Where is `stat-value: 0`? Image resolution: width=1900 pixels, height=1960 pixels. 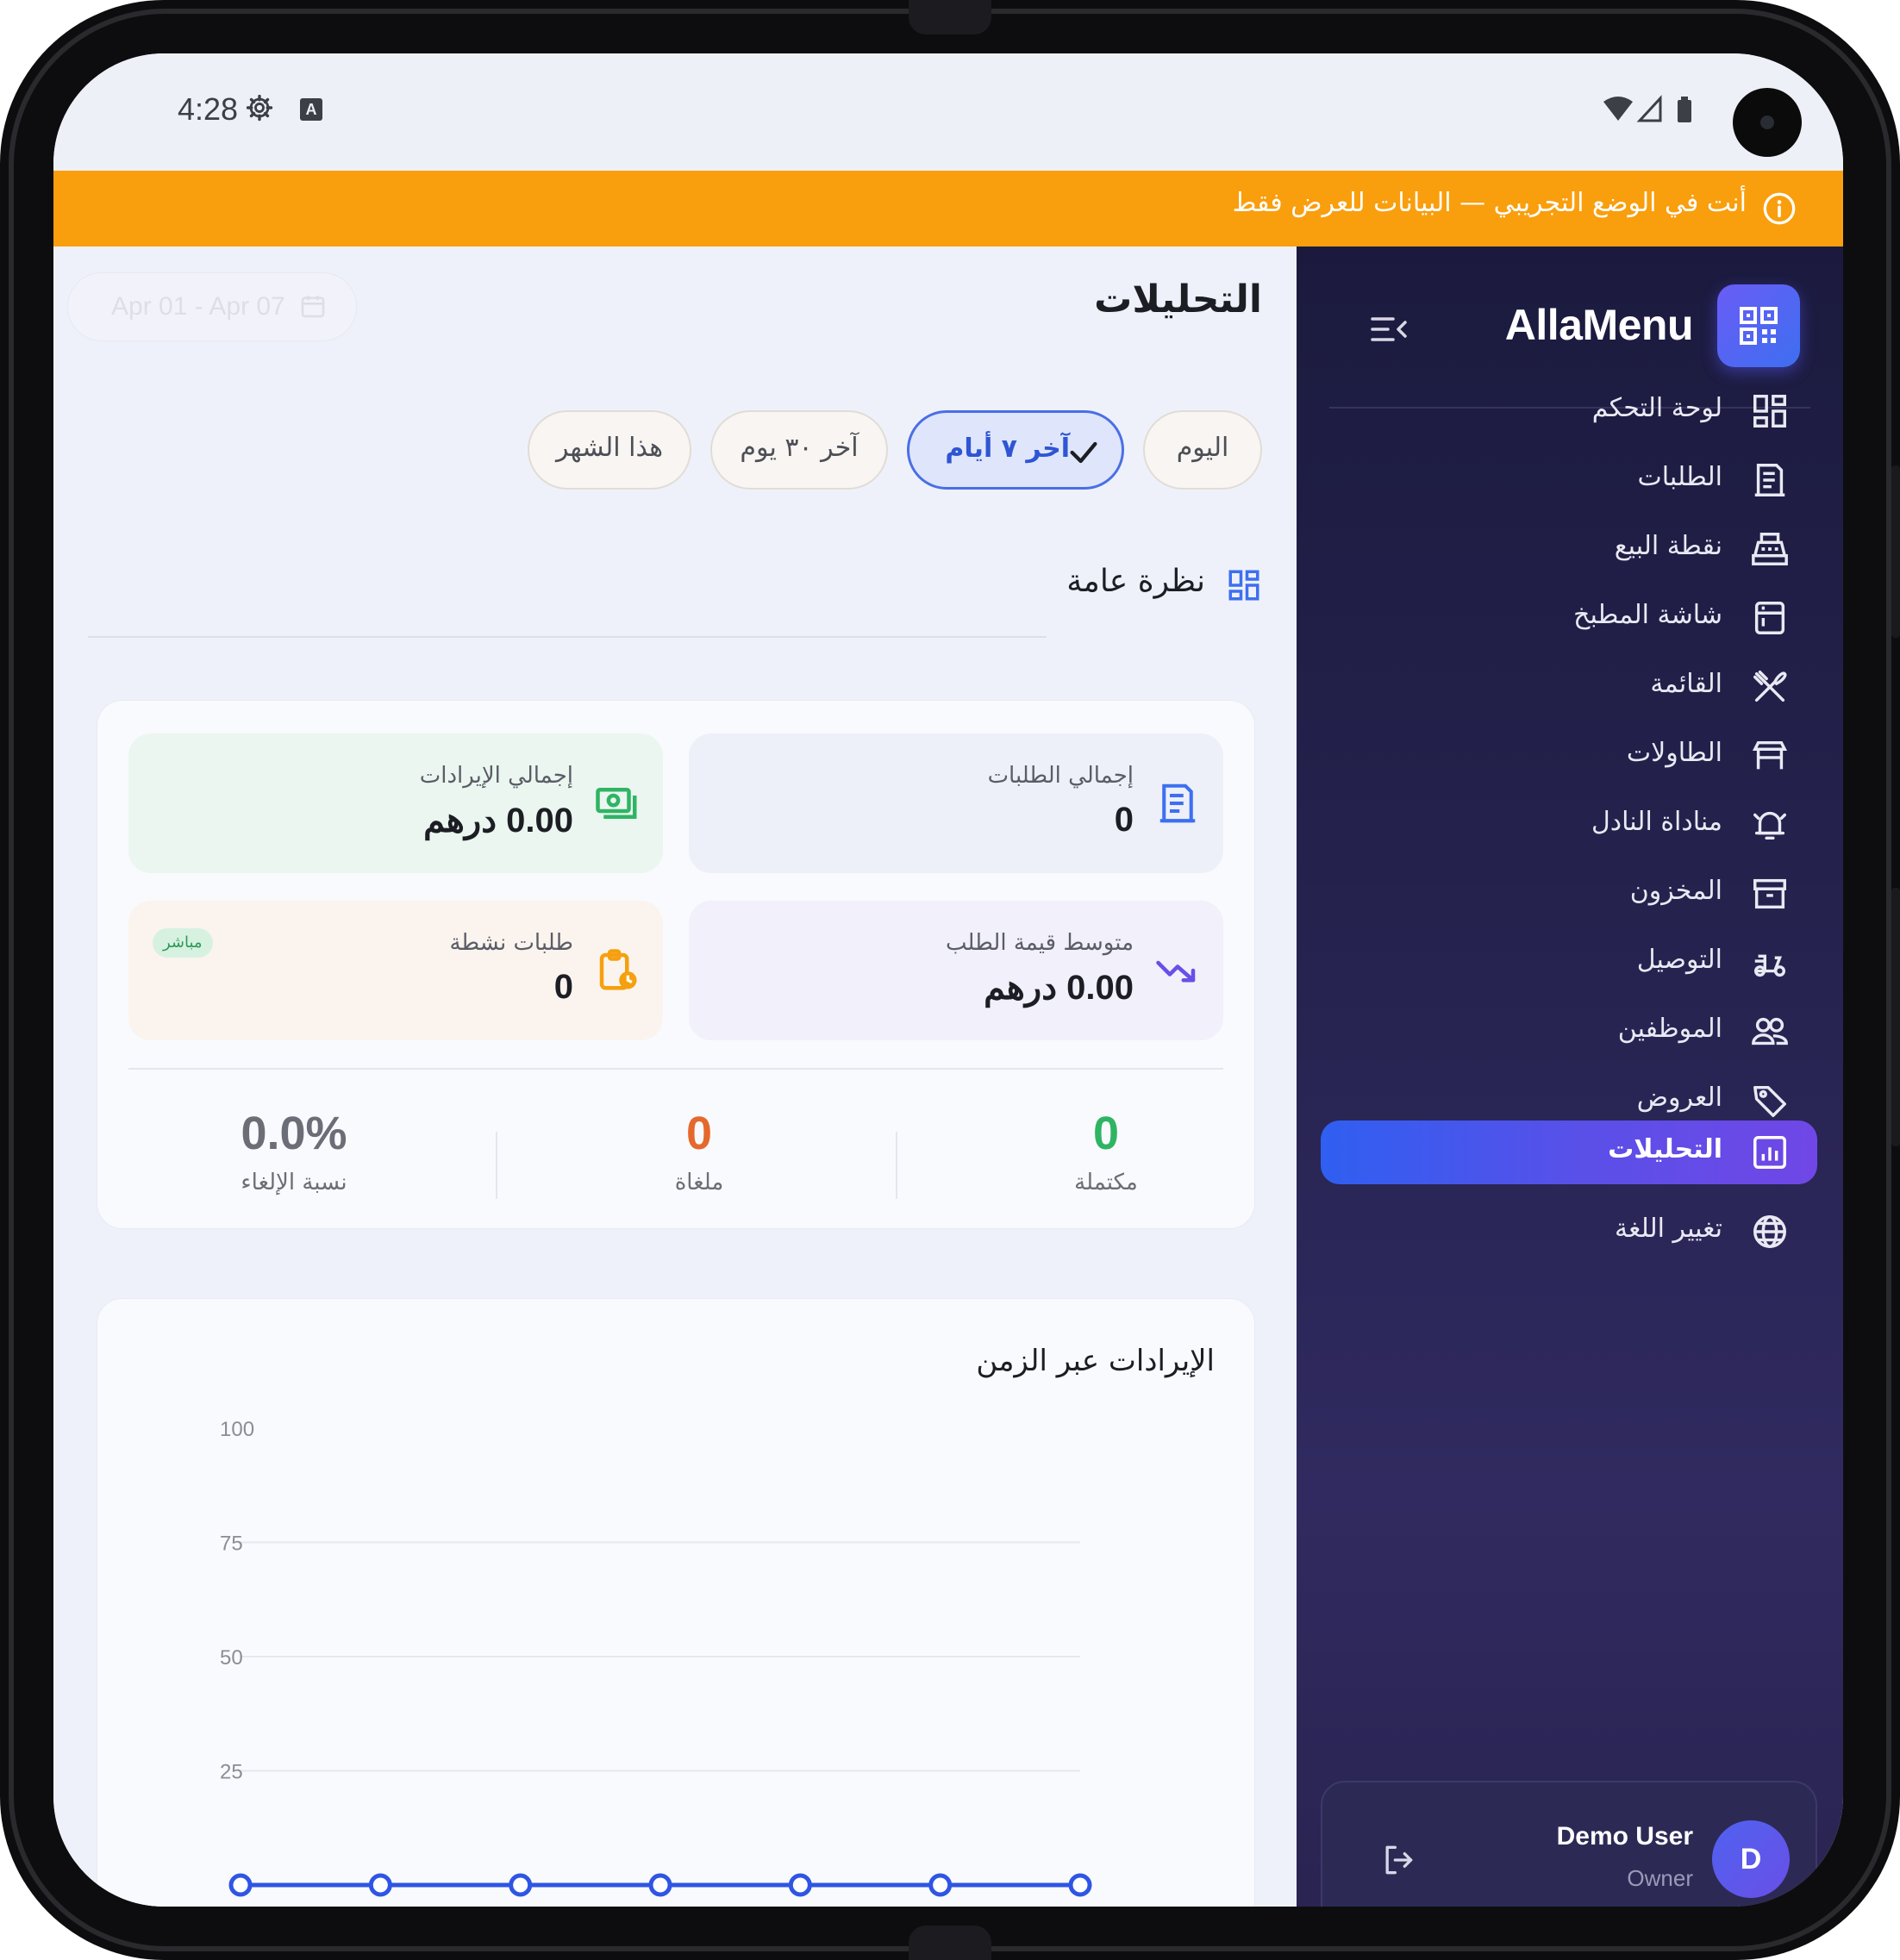 stat-value: 0 is located at coordinates (1124, 820).